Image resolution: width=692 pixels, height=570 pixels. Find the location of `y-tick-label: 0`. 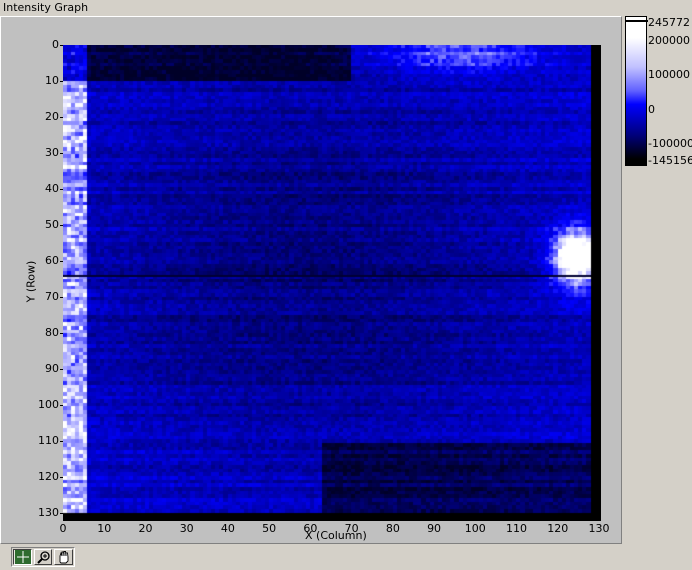

y-tick-label: 0 is located at coordinates (55, 44).